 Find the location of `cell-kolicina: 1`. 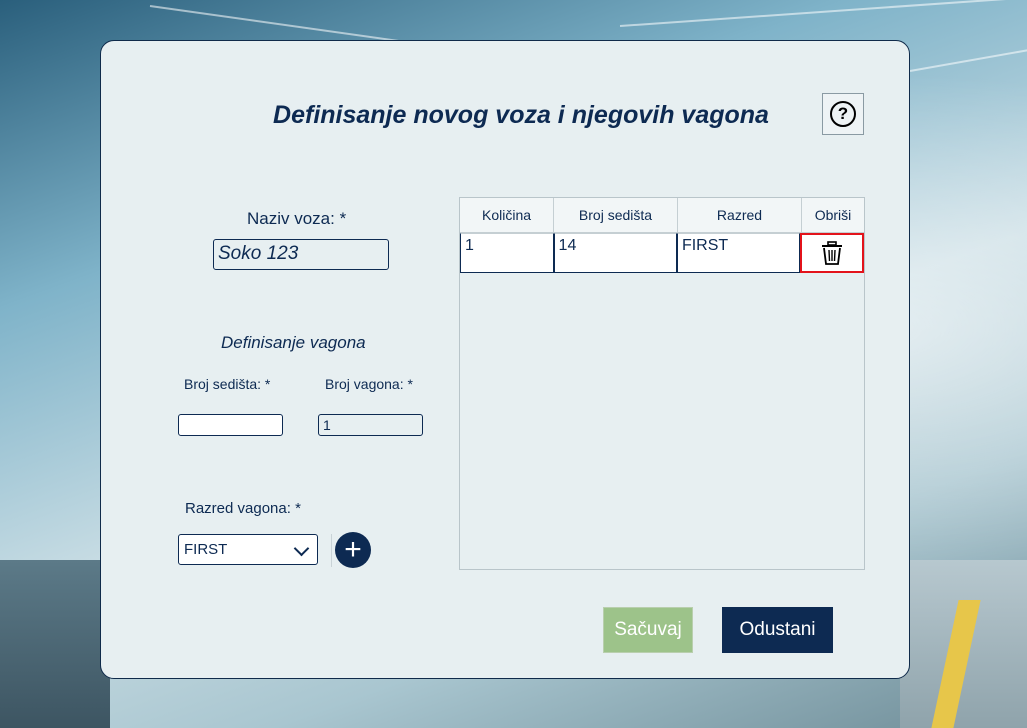

cell-kolicina: 1 is located at coordinates (507, 253).